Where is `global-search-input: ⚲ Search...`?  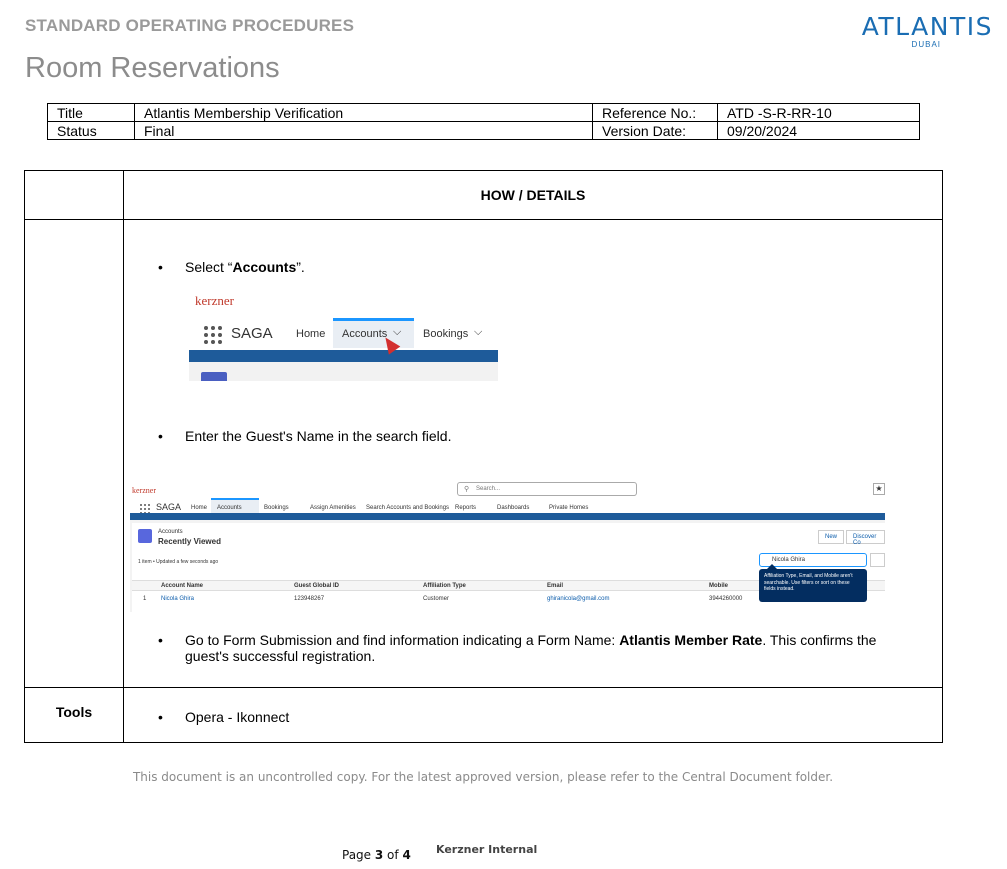 global-search-input: ⚲ Search... is located at coordinates (547, 489).